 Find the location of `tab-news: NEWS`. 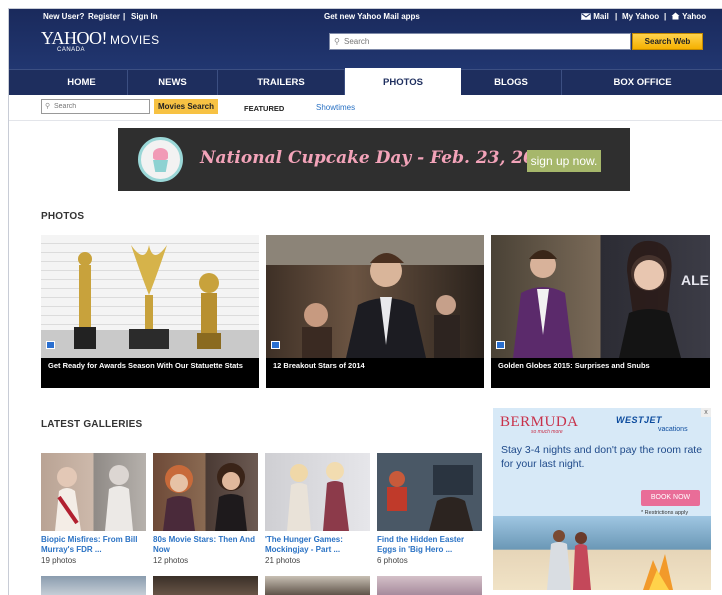

tab-news: NEWS is located at coordinates (173, 83).